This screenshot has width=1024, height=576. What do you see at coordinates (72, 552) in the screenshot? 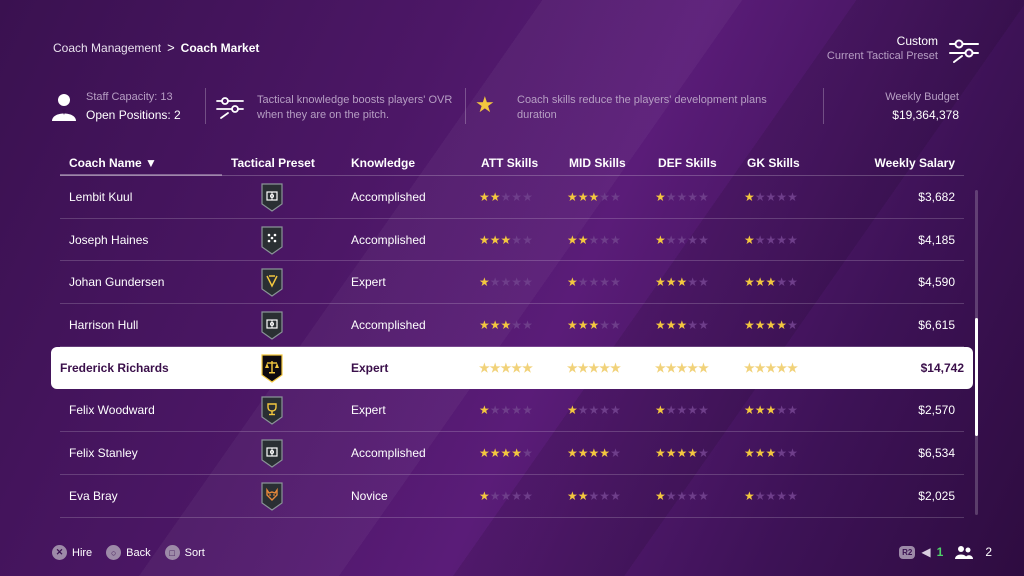
I see `hire-button: ✕ Hire` at bounding box center [72, 552].